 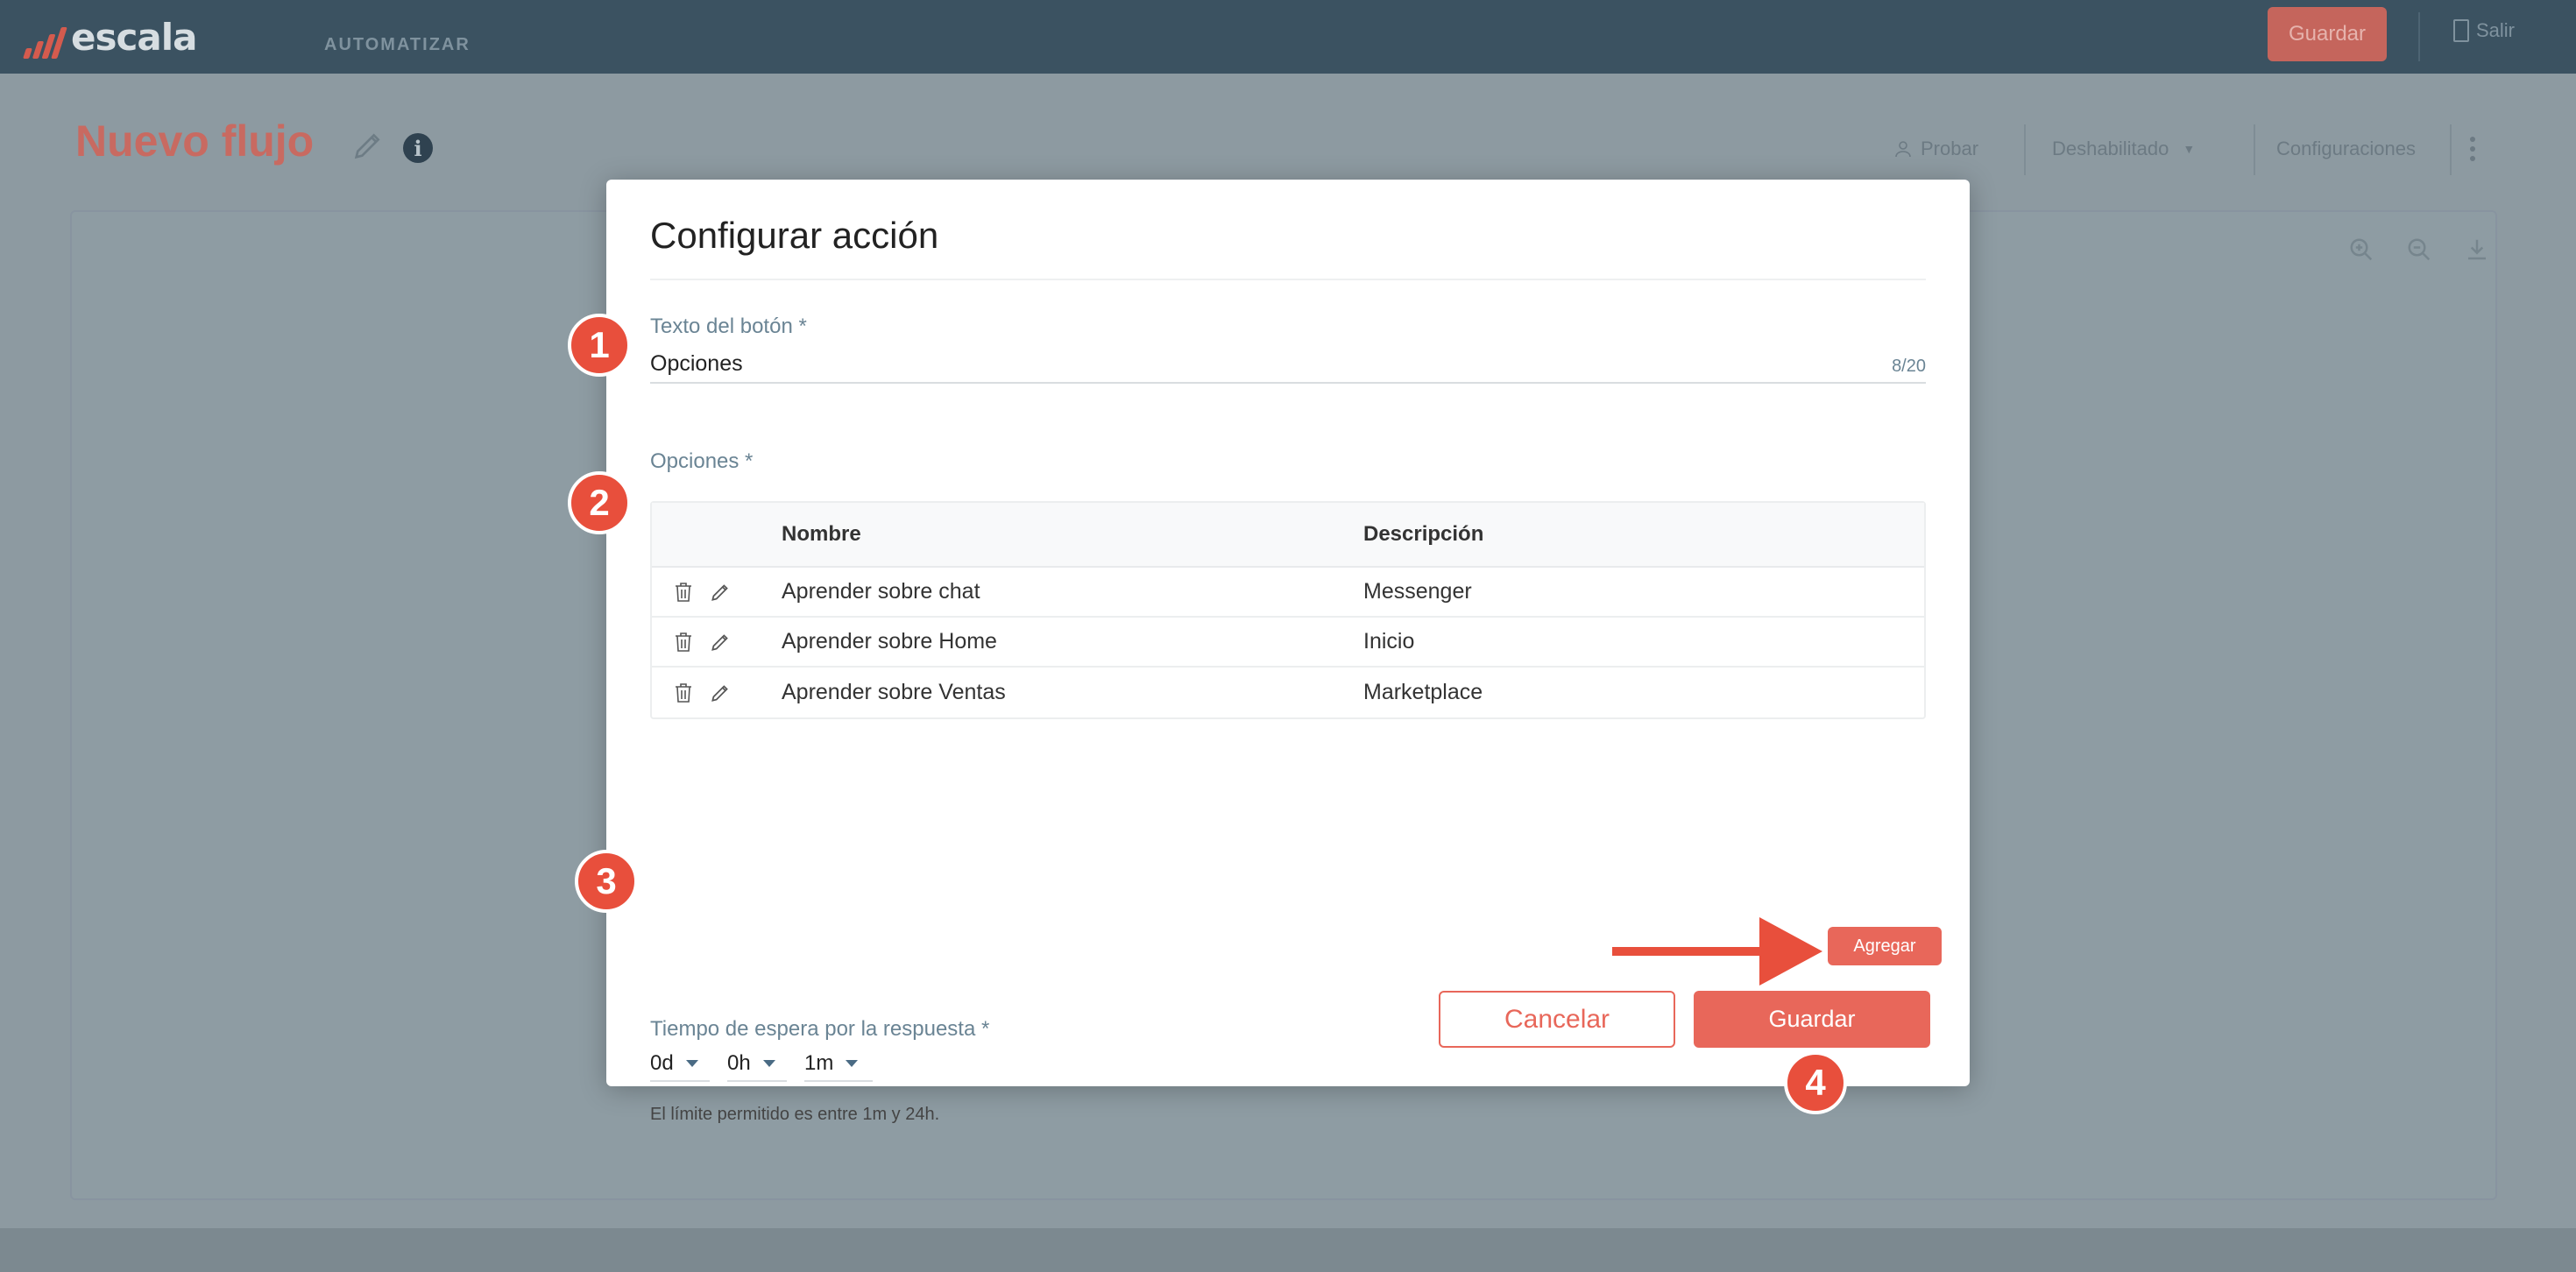 I want to click on step-badge-4: 4, so click(x=1815, y=1082).